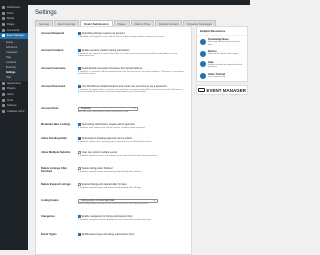 This screenshot has height=255, width=320. I want to click on setting-label: Allow Multiple Submits, so click(56, 152).